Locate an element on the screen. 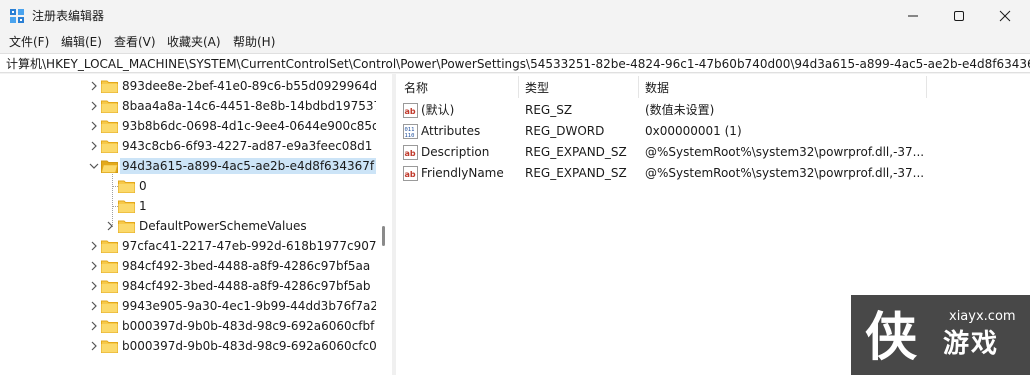 This screenshot has width=1030, height=375. minimize-button is located at coordinates (913, 16).